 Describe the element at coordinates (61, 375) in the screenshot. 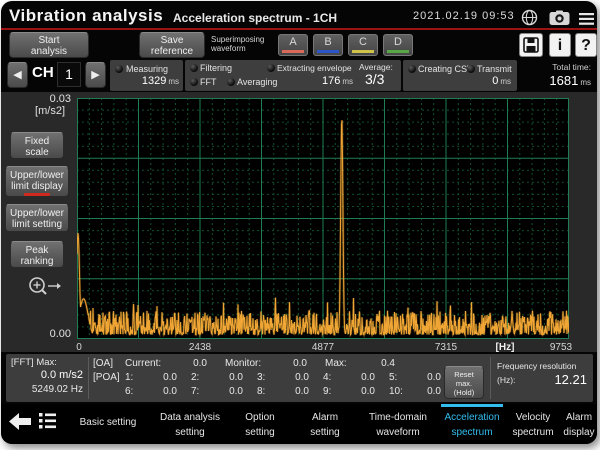

I see `fft-max-value: 0.0 m/s2` at that location.